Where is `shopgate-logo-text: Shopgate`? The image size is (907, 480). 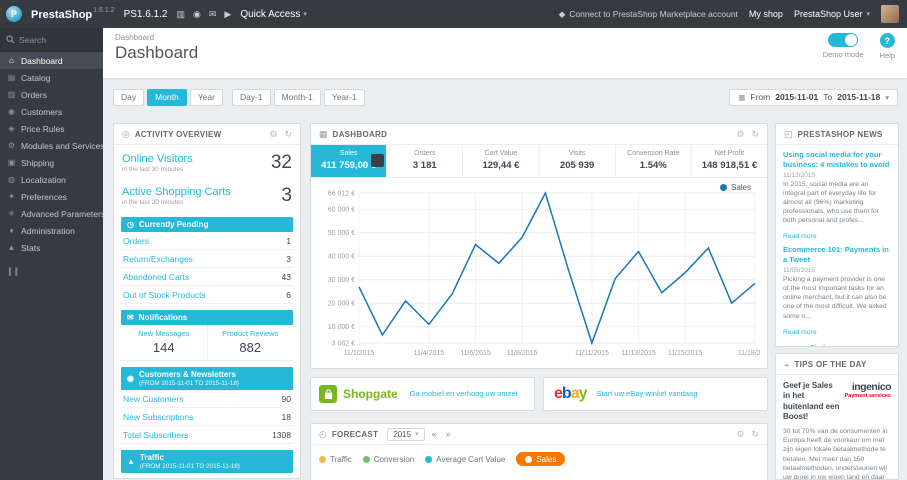 shopgate-logo-text: Shopgate is located at coordinates (370, 394).